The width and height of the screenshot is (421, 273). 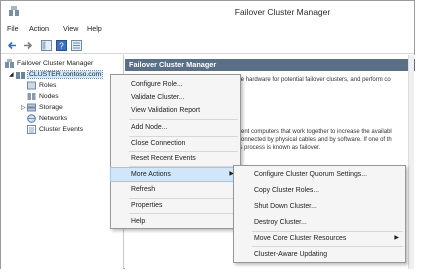 I want to click on description-line-3: This process is known as failover., so click(x=276, y=148).